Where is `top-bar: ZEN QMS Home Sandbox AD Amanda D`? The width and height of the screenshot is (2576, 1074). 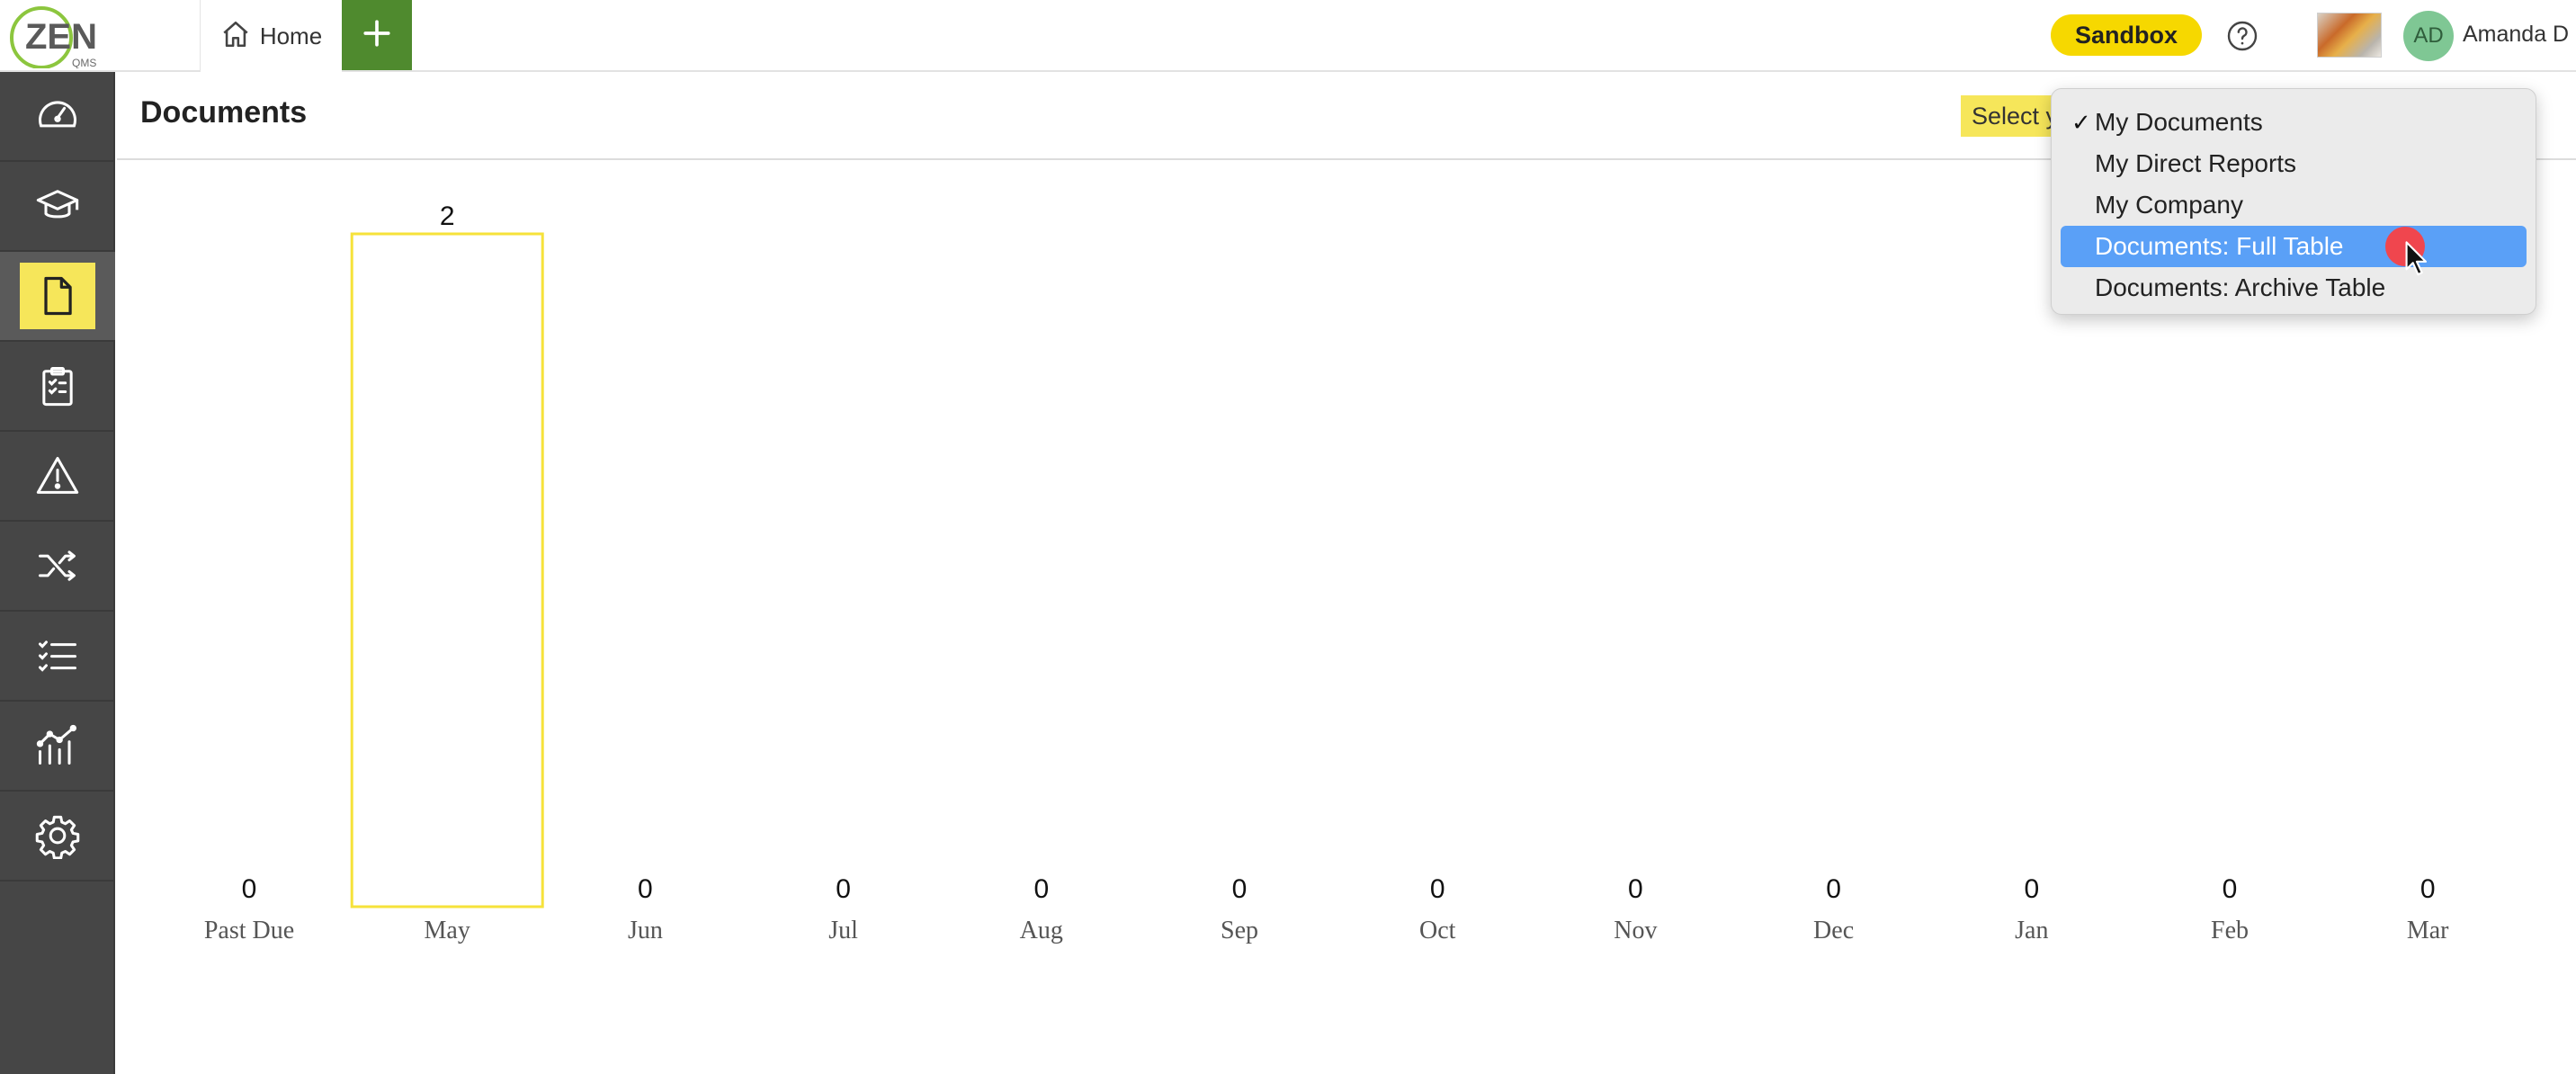
top-bar: ZEN QMS Home Sandbox AD Amanda D is located at coordinates (1288, 36).